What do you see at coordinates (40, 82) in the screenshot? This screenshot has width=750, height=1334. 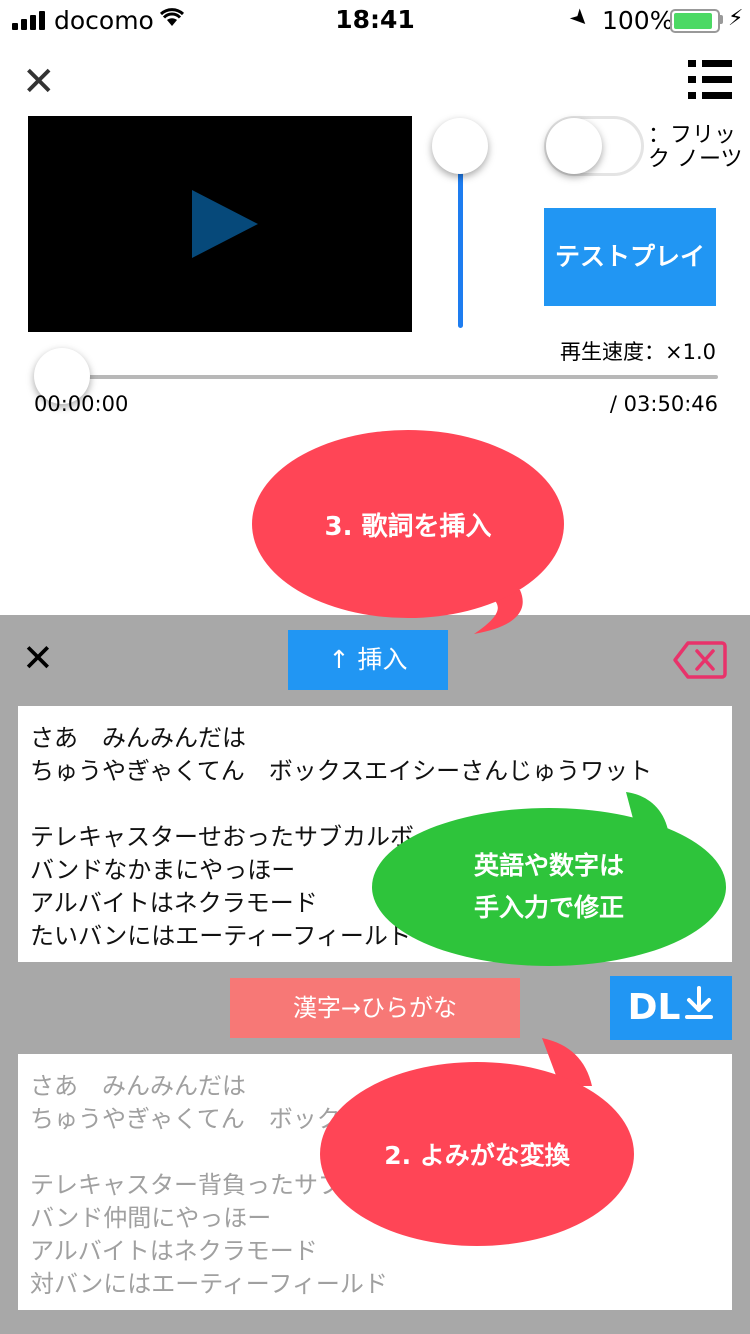 I see `close-icon: ✕` at bounding box center [40, 82].